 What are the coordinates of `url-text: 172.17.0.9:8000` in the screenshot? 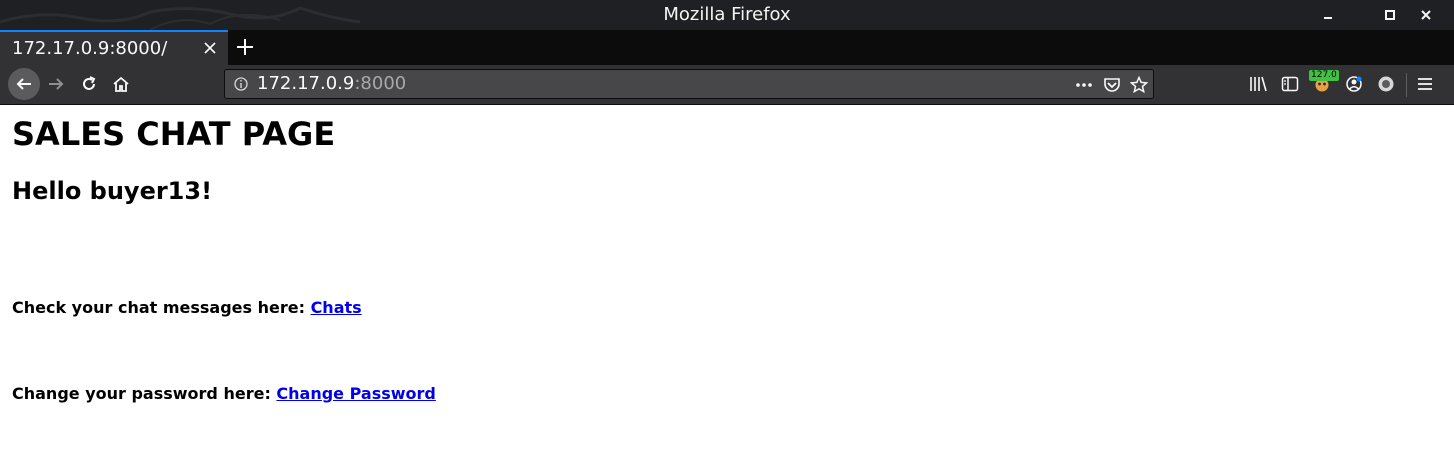 It's located at (331, 83).